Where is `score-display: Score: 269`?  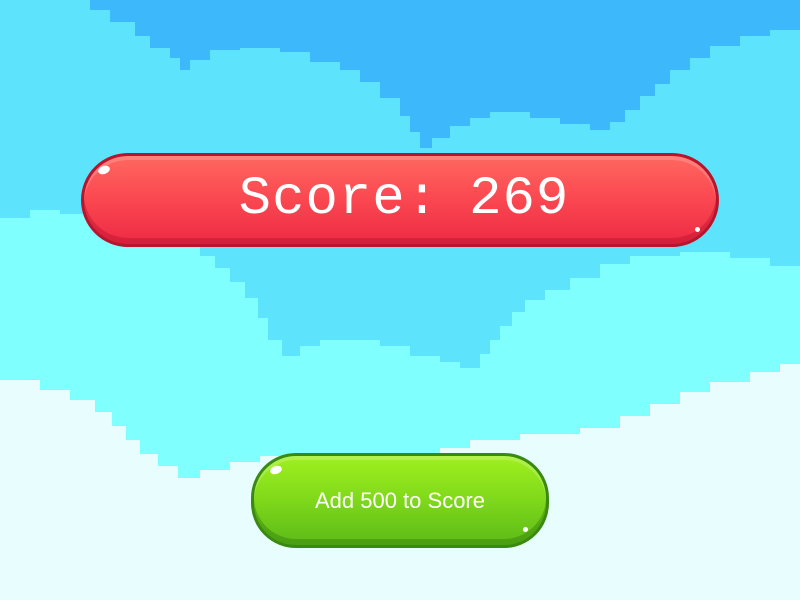
score-display: Score: 269 is located at coordinates (400, 200).